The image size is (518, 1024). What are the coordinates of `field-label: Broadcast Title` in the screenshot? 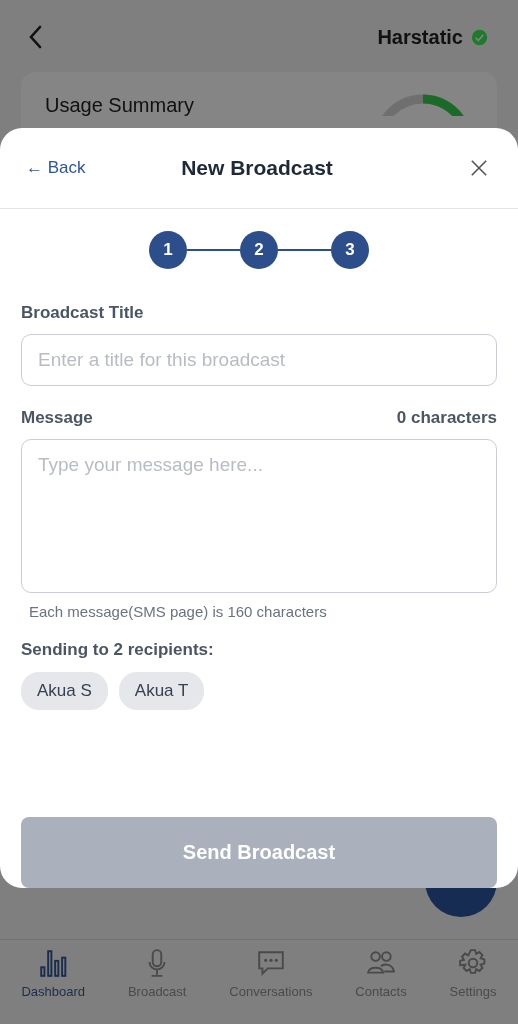 It's located at (83, 313).